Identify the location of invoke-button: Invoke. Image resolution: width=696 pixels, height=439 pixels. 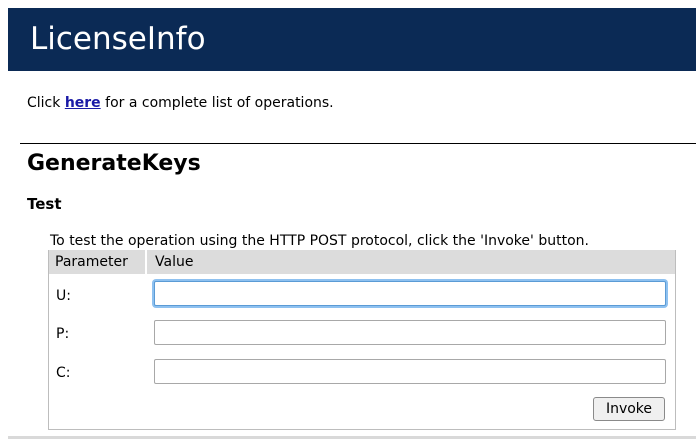
(629, 409).